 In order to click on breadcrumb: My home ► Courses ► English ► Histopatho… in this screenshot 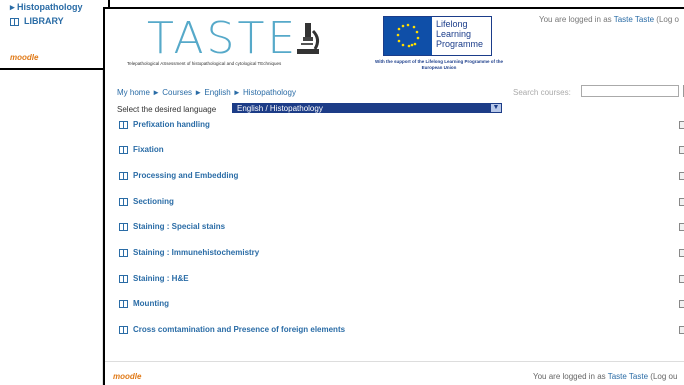, I will do `click(206, 92)`.